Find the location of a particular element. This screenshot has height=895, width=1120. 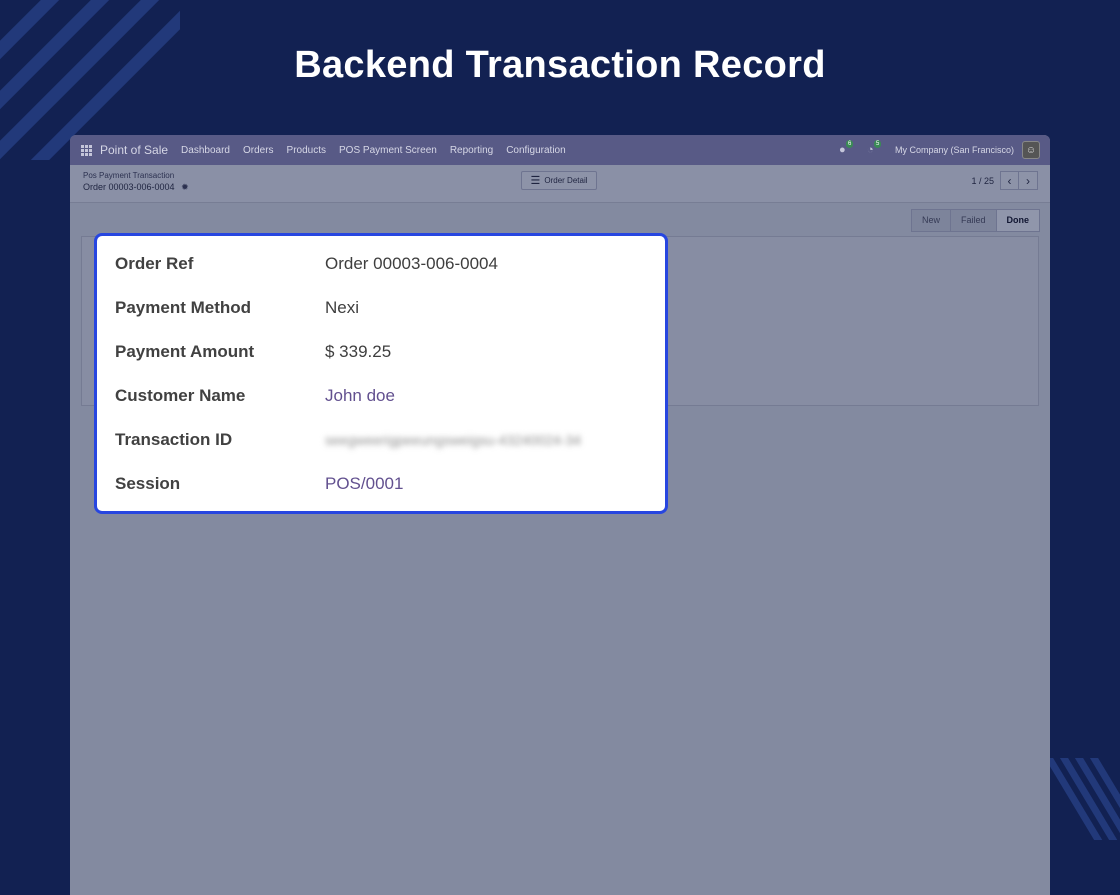

stage-failed: Failed is located at coordinates (973, 220).